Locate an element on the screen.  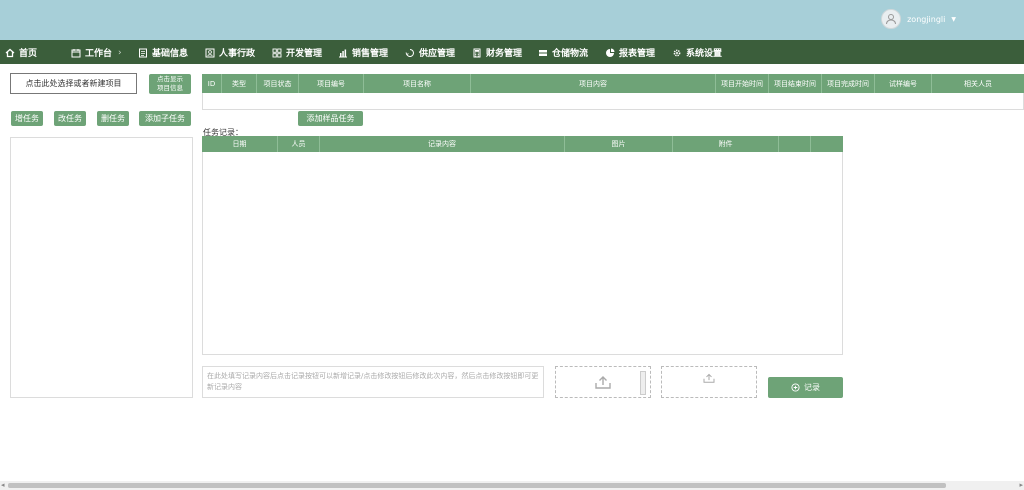
delete-task-label: 删任务 is located at coordinates (113, 118).